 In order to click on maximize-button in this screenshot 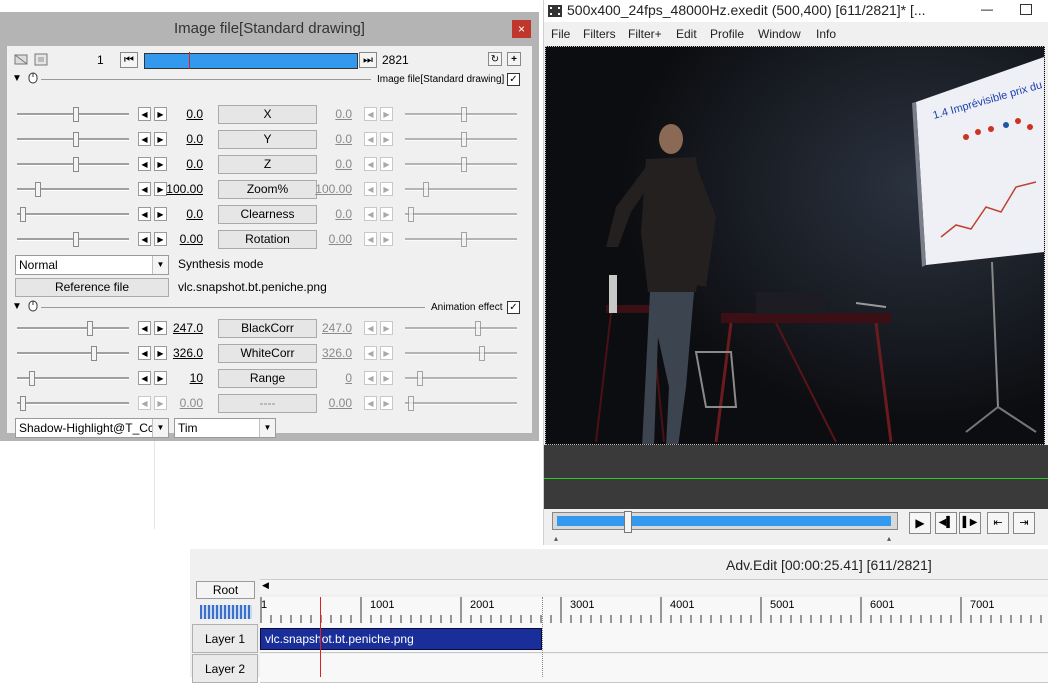, I will do `click(1026, 9)`.